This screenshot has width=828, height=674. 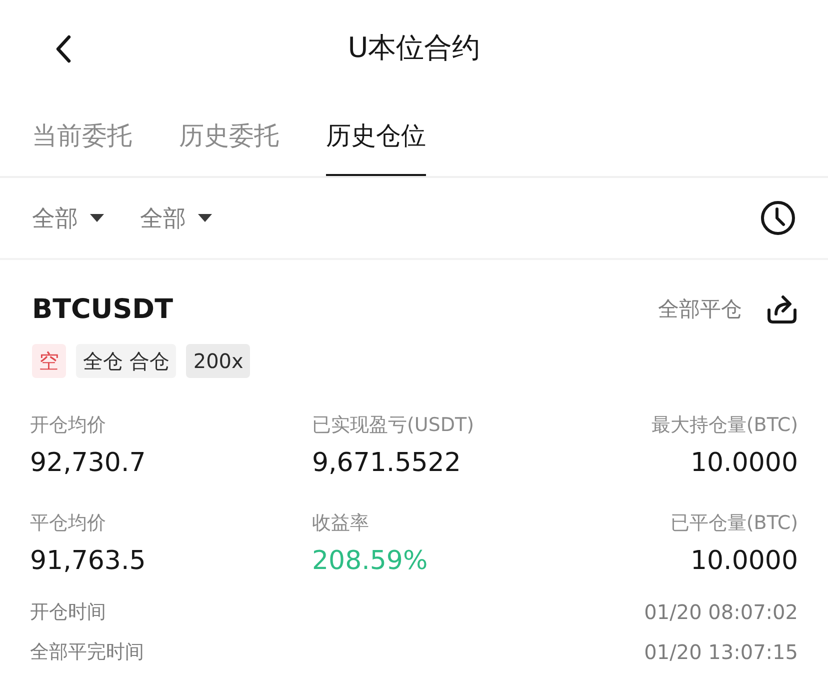 I want to click on stat-label: 已平仓量(BTC), so click(x=734, y=523).